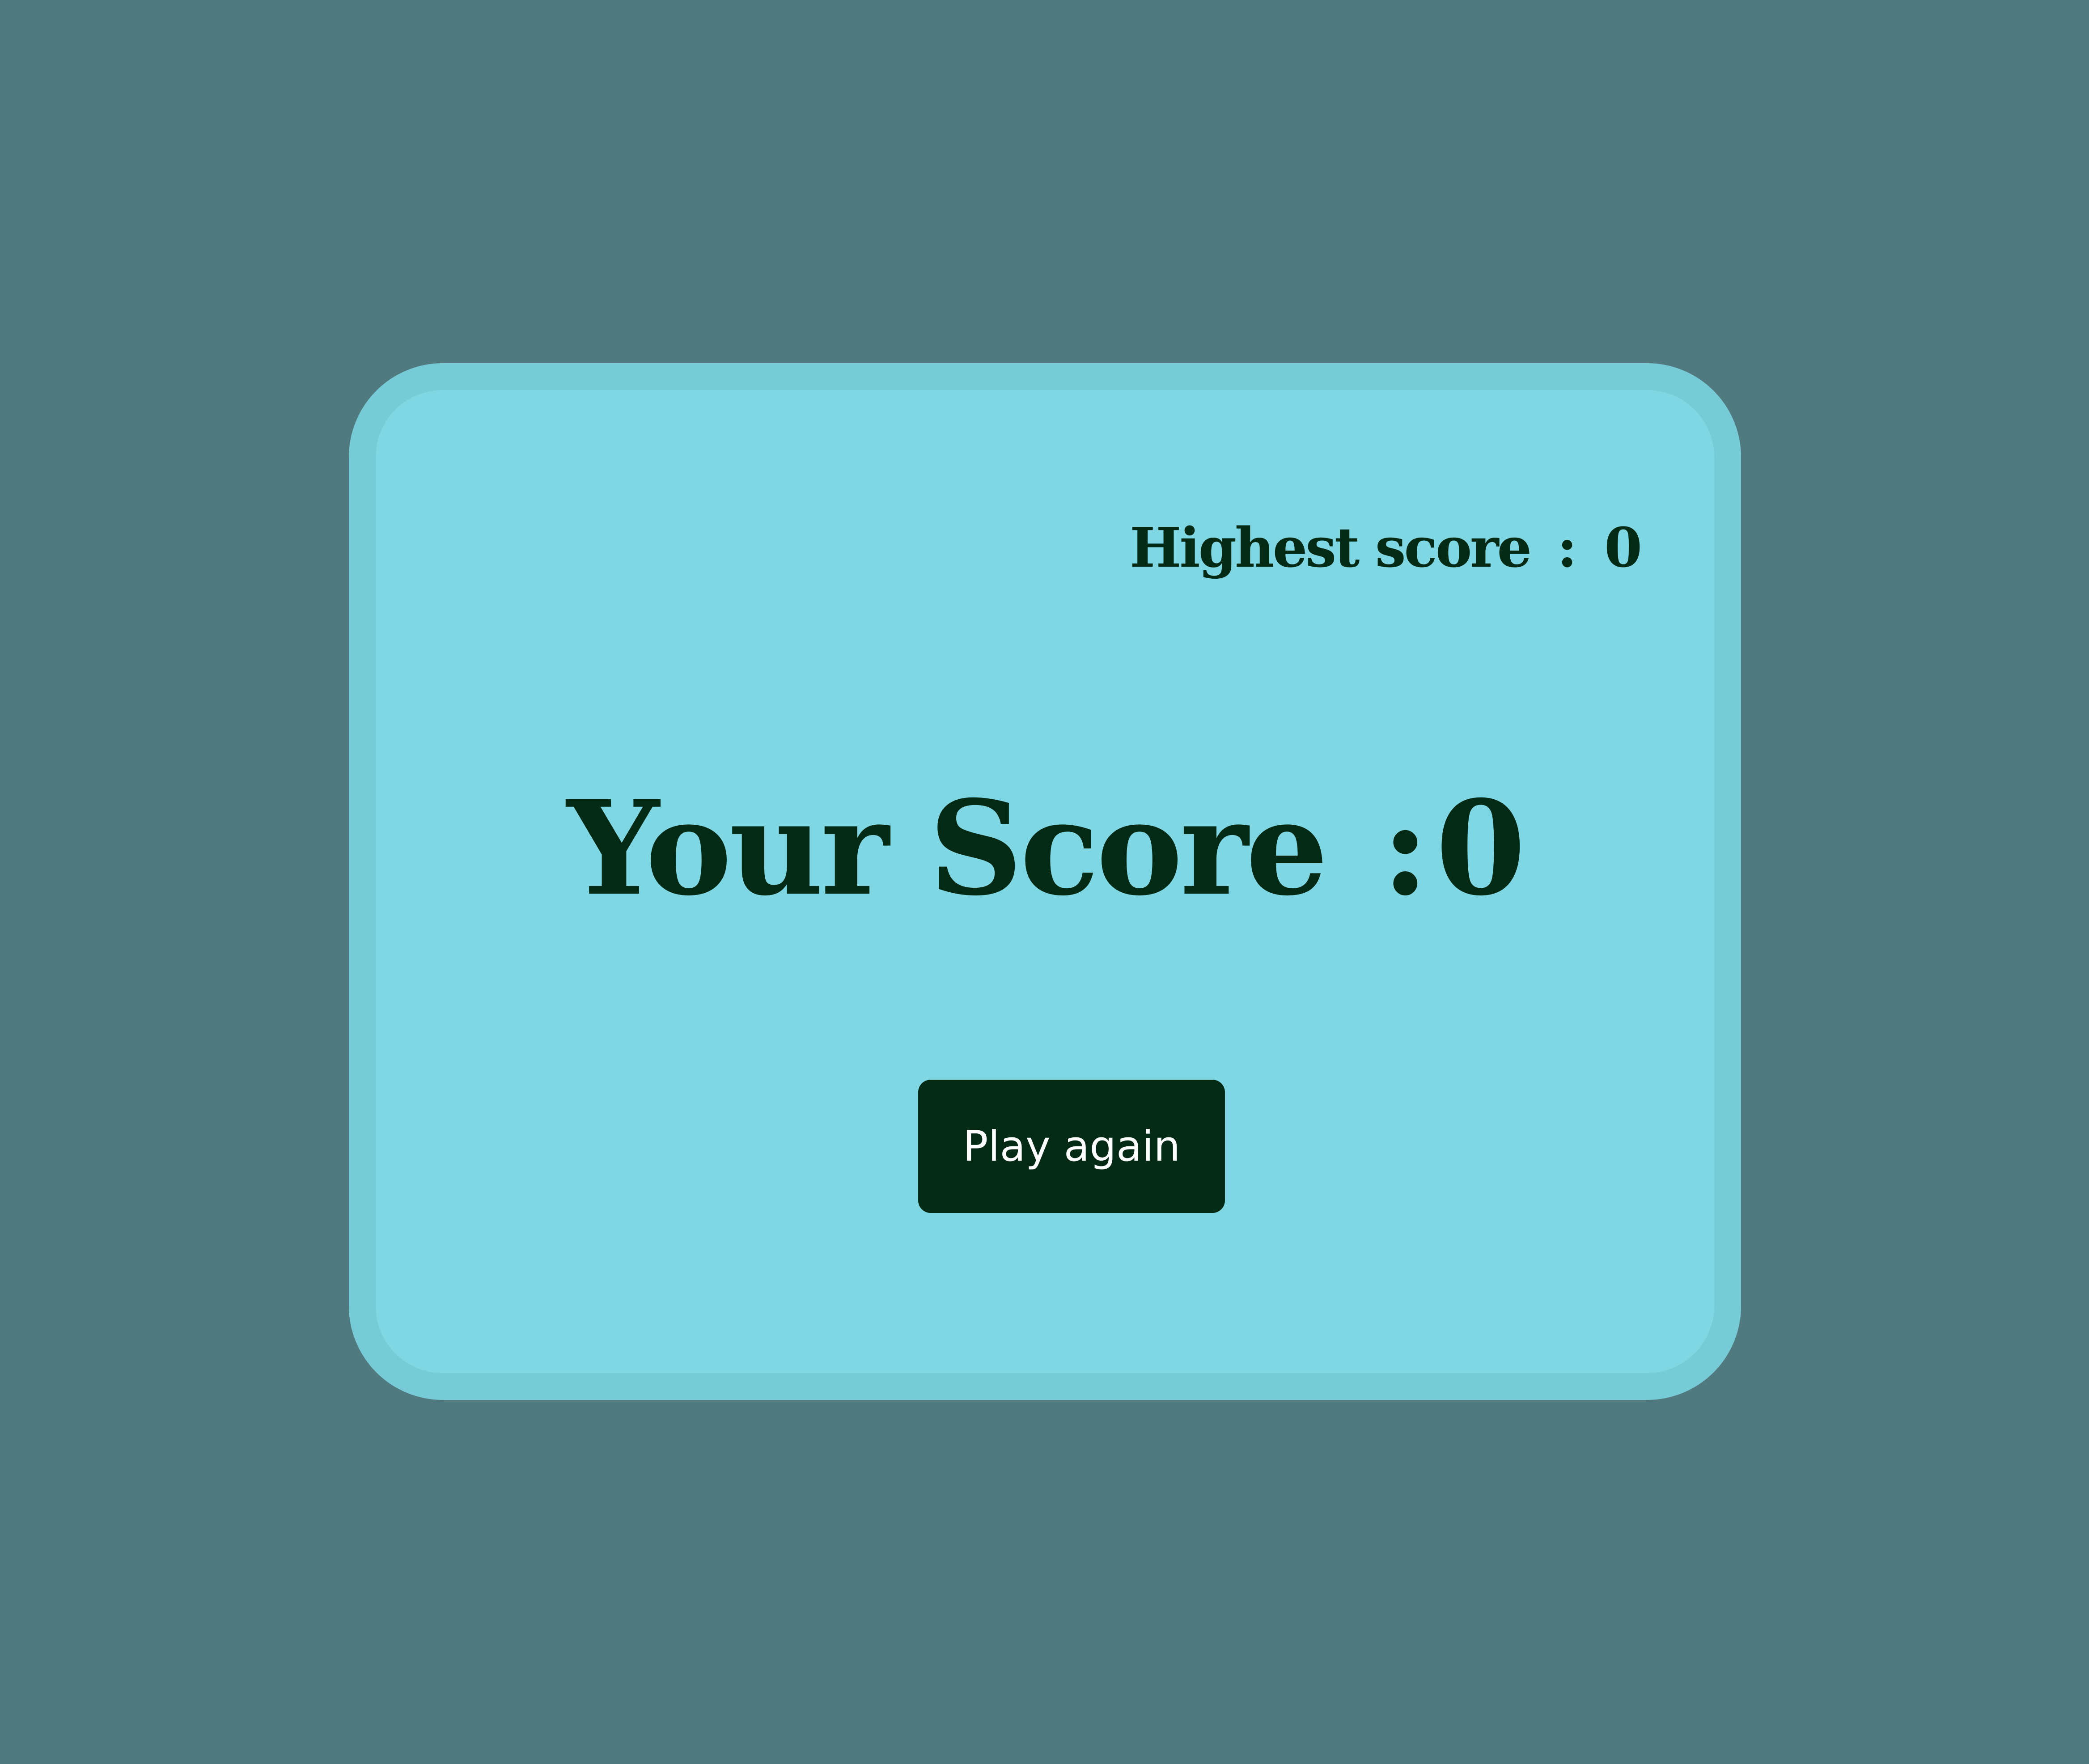 The width and height of the screenshot is (2089, 1764). Describe the element at coordinates (1071, 1146) in the screenshot. I see `play-again-button: Play again` at that location.